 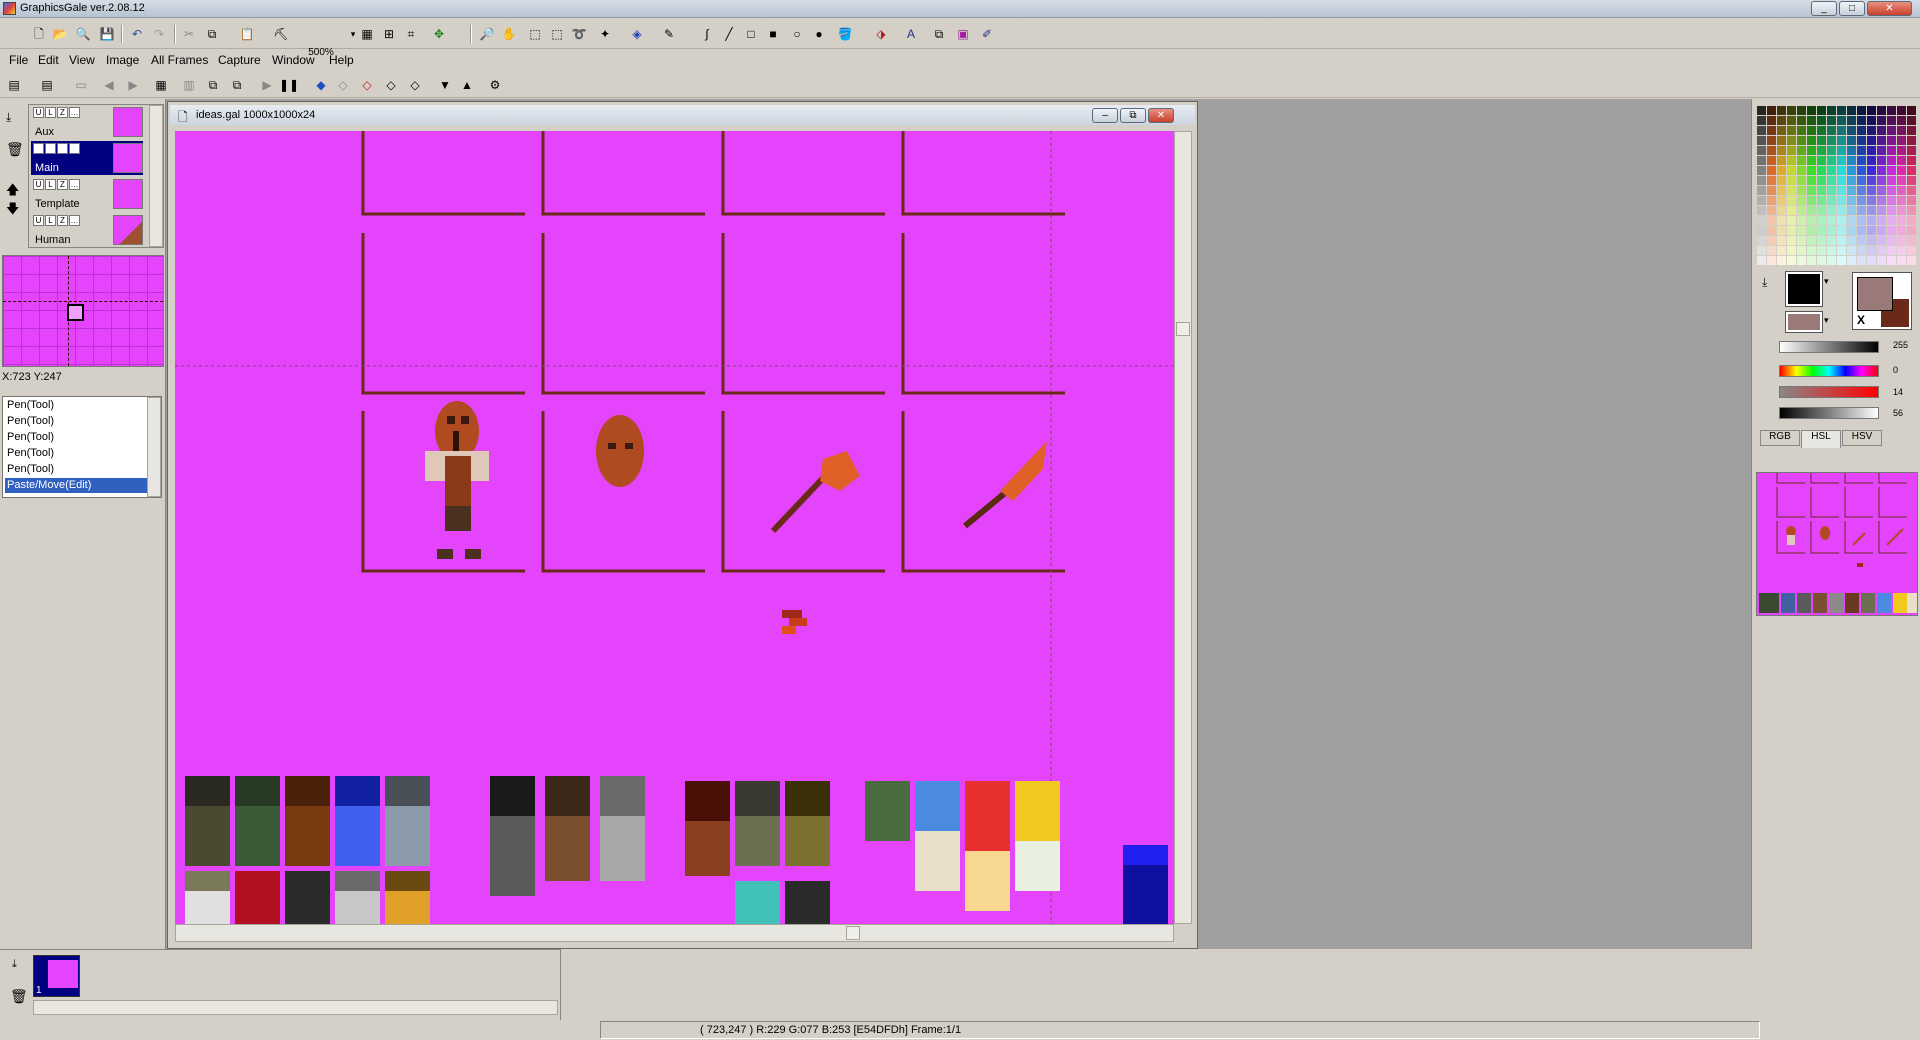 I want to click on frame-icon: ▭, so click(x=81, y=85).